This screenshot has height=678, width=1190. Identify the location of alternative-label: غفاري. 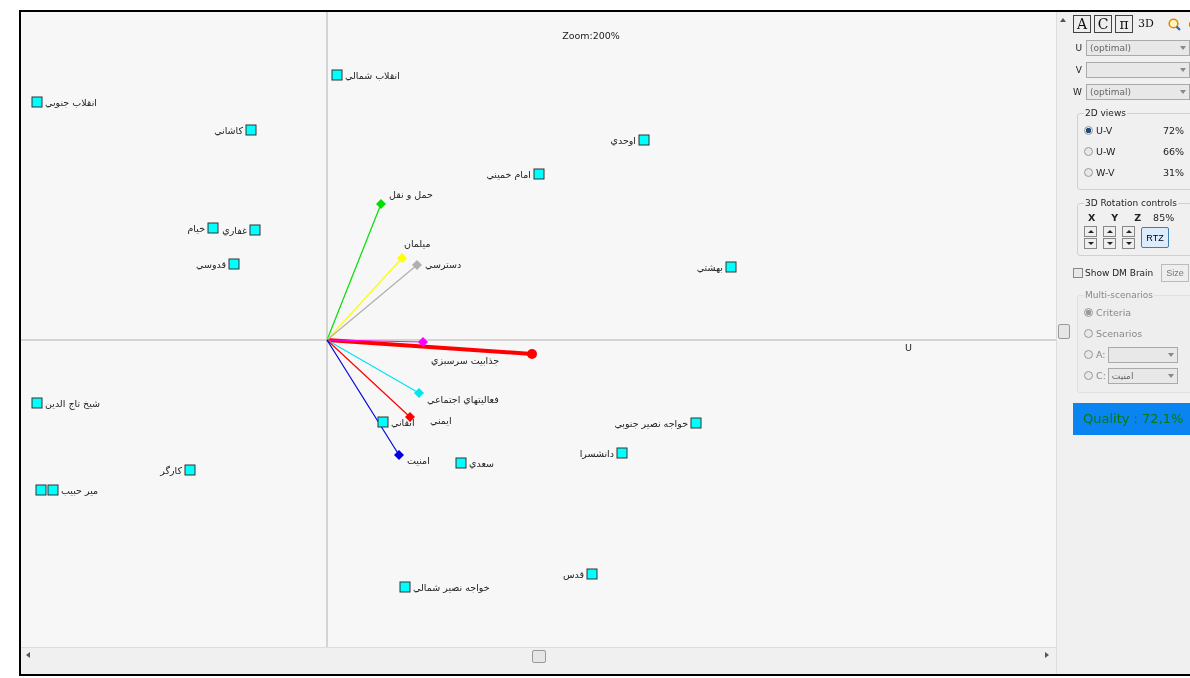
(234, 230).